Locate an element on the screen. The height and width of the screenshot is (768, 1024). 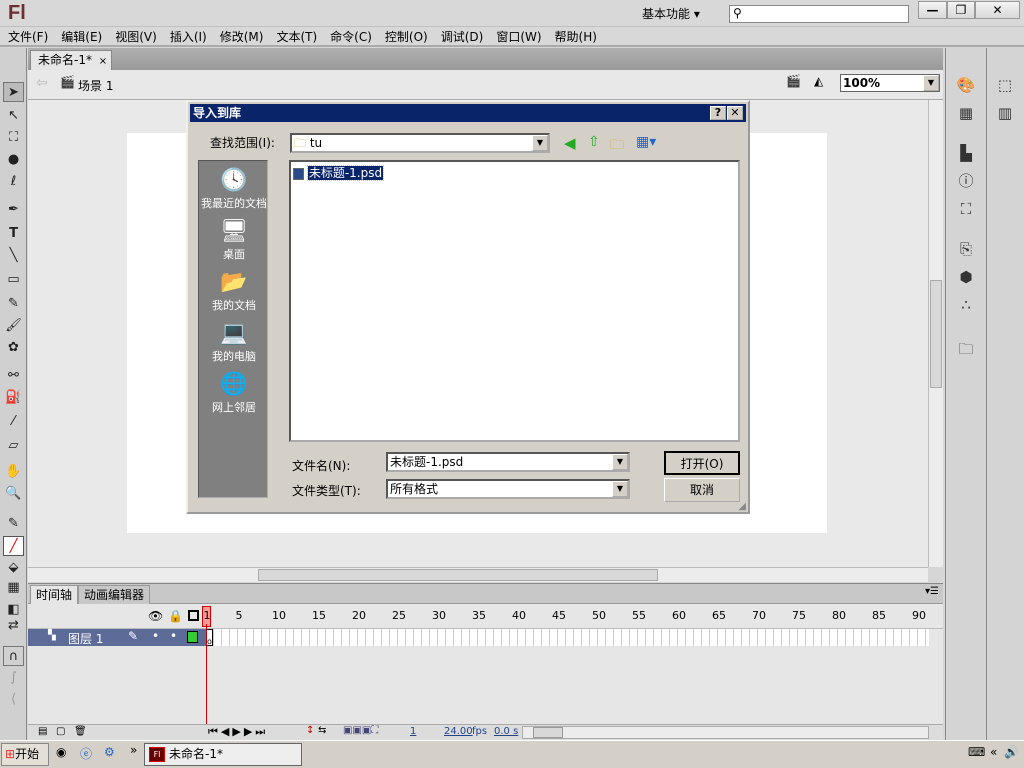
pen-tool-icon: ✒ is located at coordinates (13, 210).